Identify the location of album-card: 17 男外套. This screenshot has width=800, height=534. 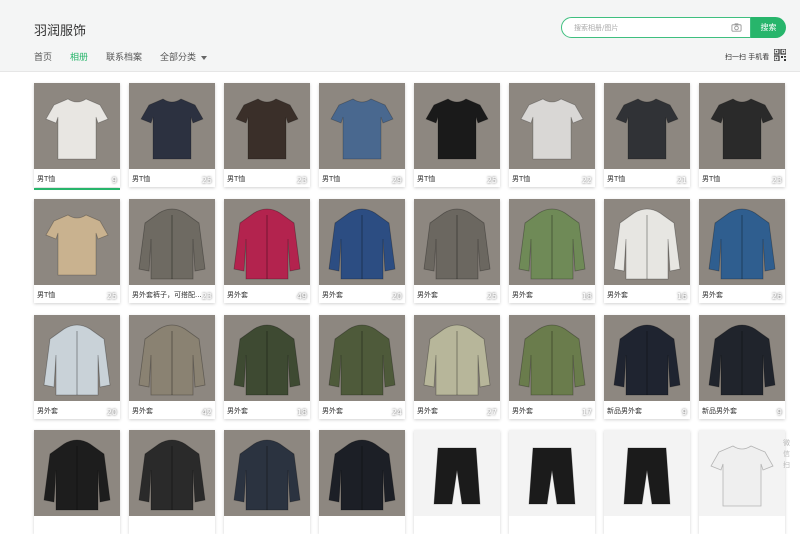
(552, 367).